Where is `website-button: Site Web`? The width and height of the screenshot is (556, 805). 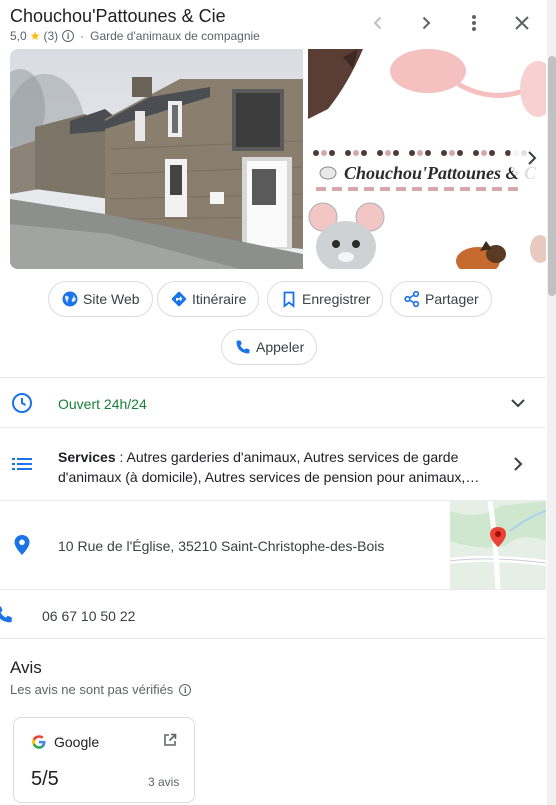 website-button: Site Web is located at coordinates (100, 299).